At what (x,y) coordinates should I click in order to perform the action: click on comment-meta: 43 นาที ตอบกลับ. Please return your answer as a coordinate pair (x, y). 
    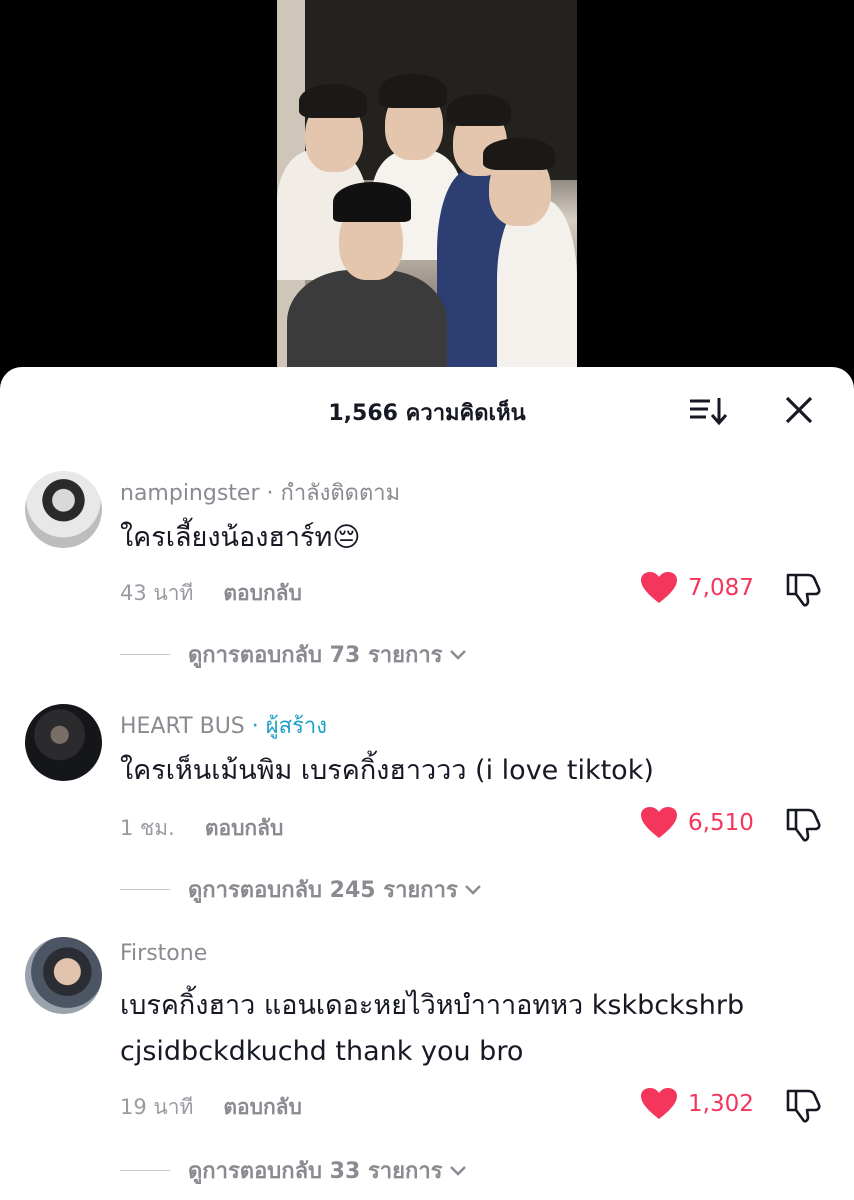
    Looking at the image, I should click on (211, 593).